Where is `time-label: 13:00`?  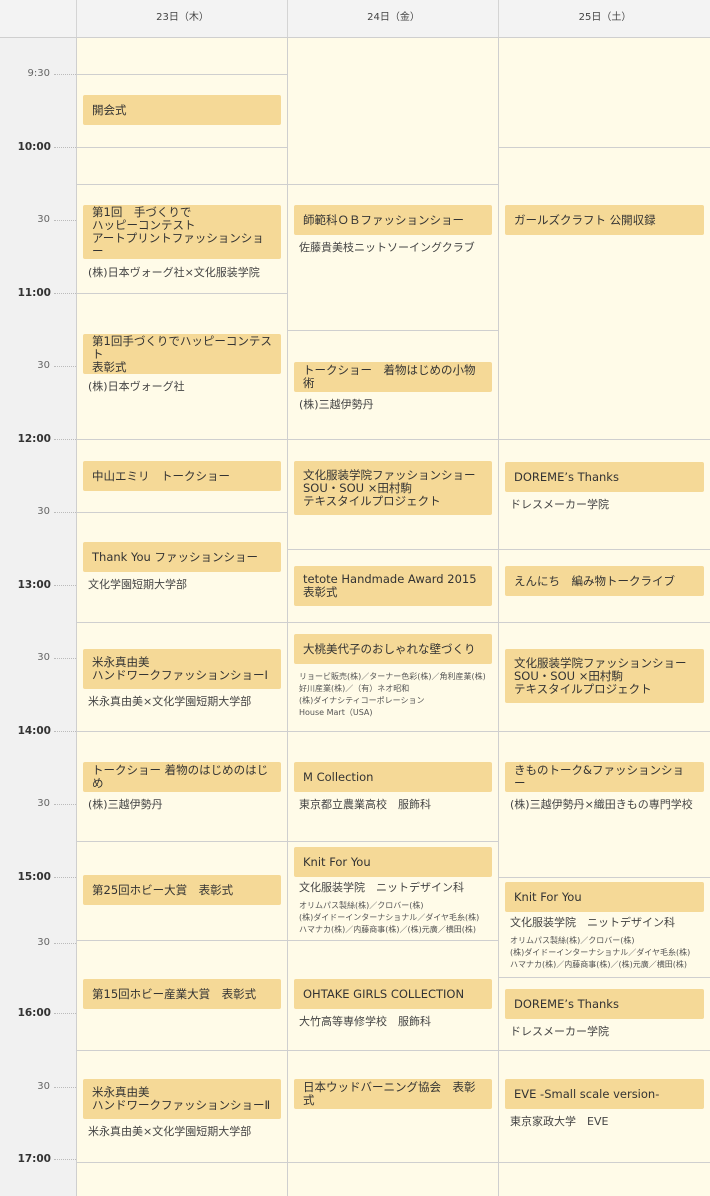 time-label: 13:00 is located at coordinates (38, 585).